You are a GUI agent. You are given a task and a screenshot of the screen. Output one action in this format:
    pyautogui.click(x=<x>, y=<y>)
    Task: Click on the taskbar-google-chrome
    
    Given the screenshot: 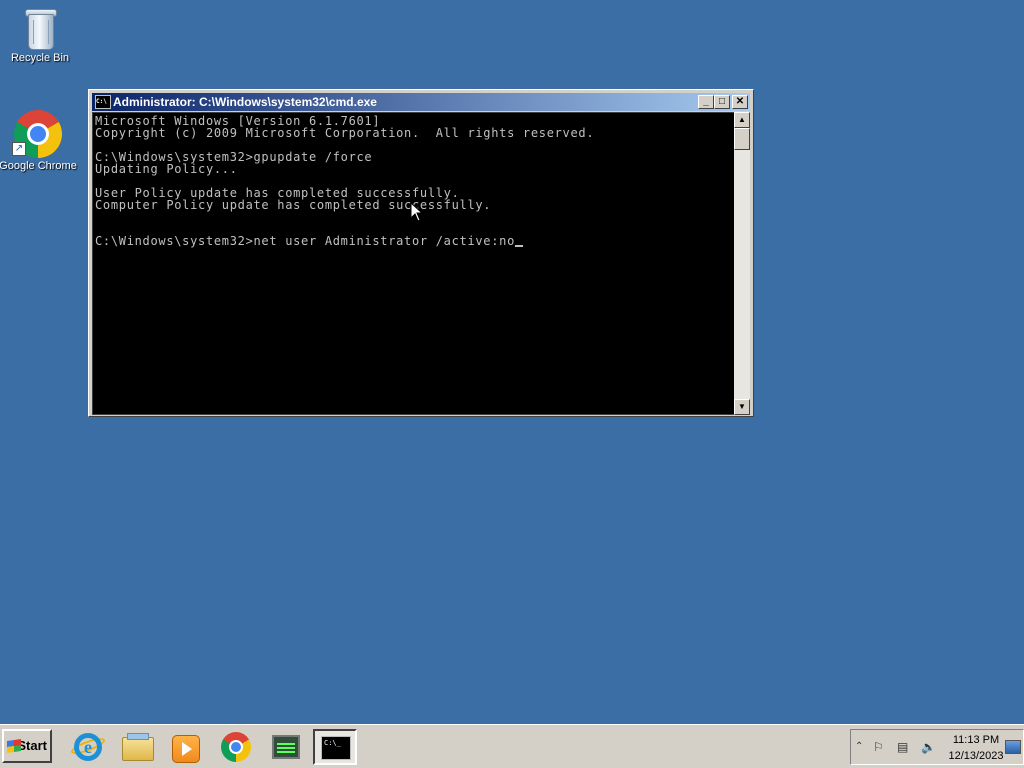 What is the action you would take?
    pyautogui.click(x=236, y=747)
    